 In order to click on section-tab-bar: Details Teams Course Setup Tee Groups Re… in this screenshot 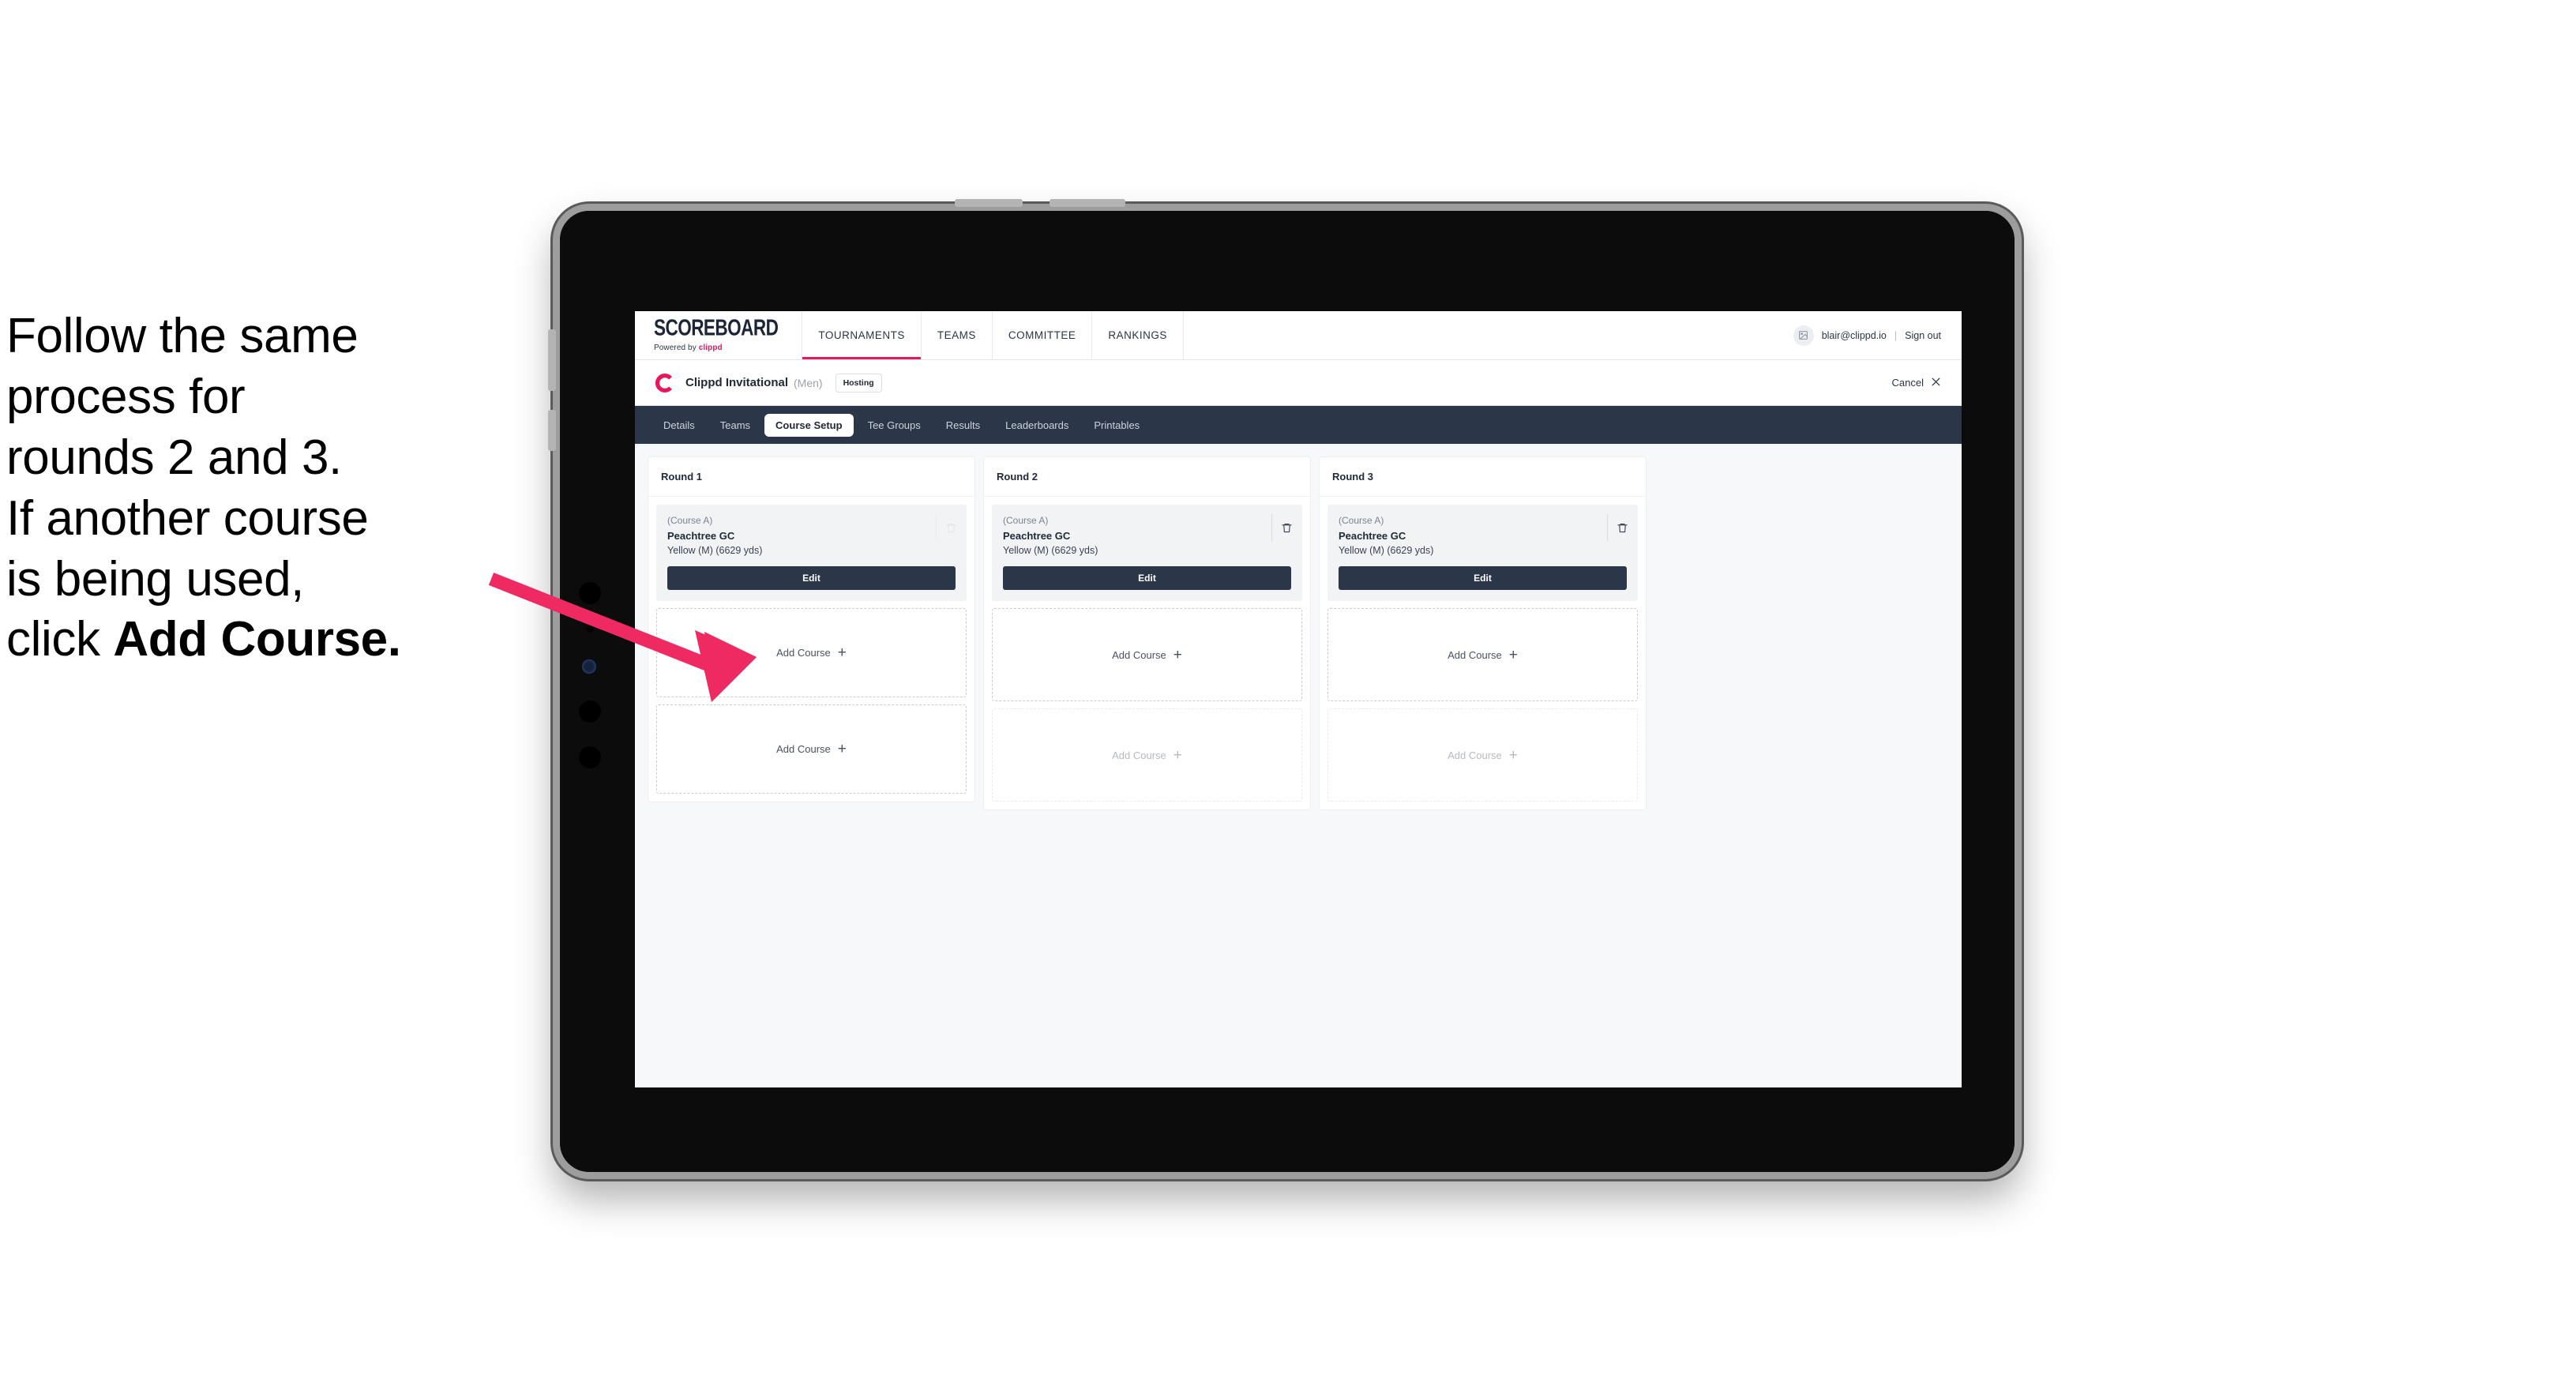, I will do `click(1298, 425)`.